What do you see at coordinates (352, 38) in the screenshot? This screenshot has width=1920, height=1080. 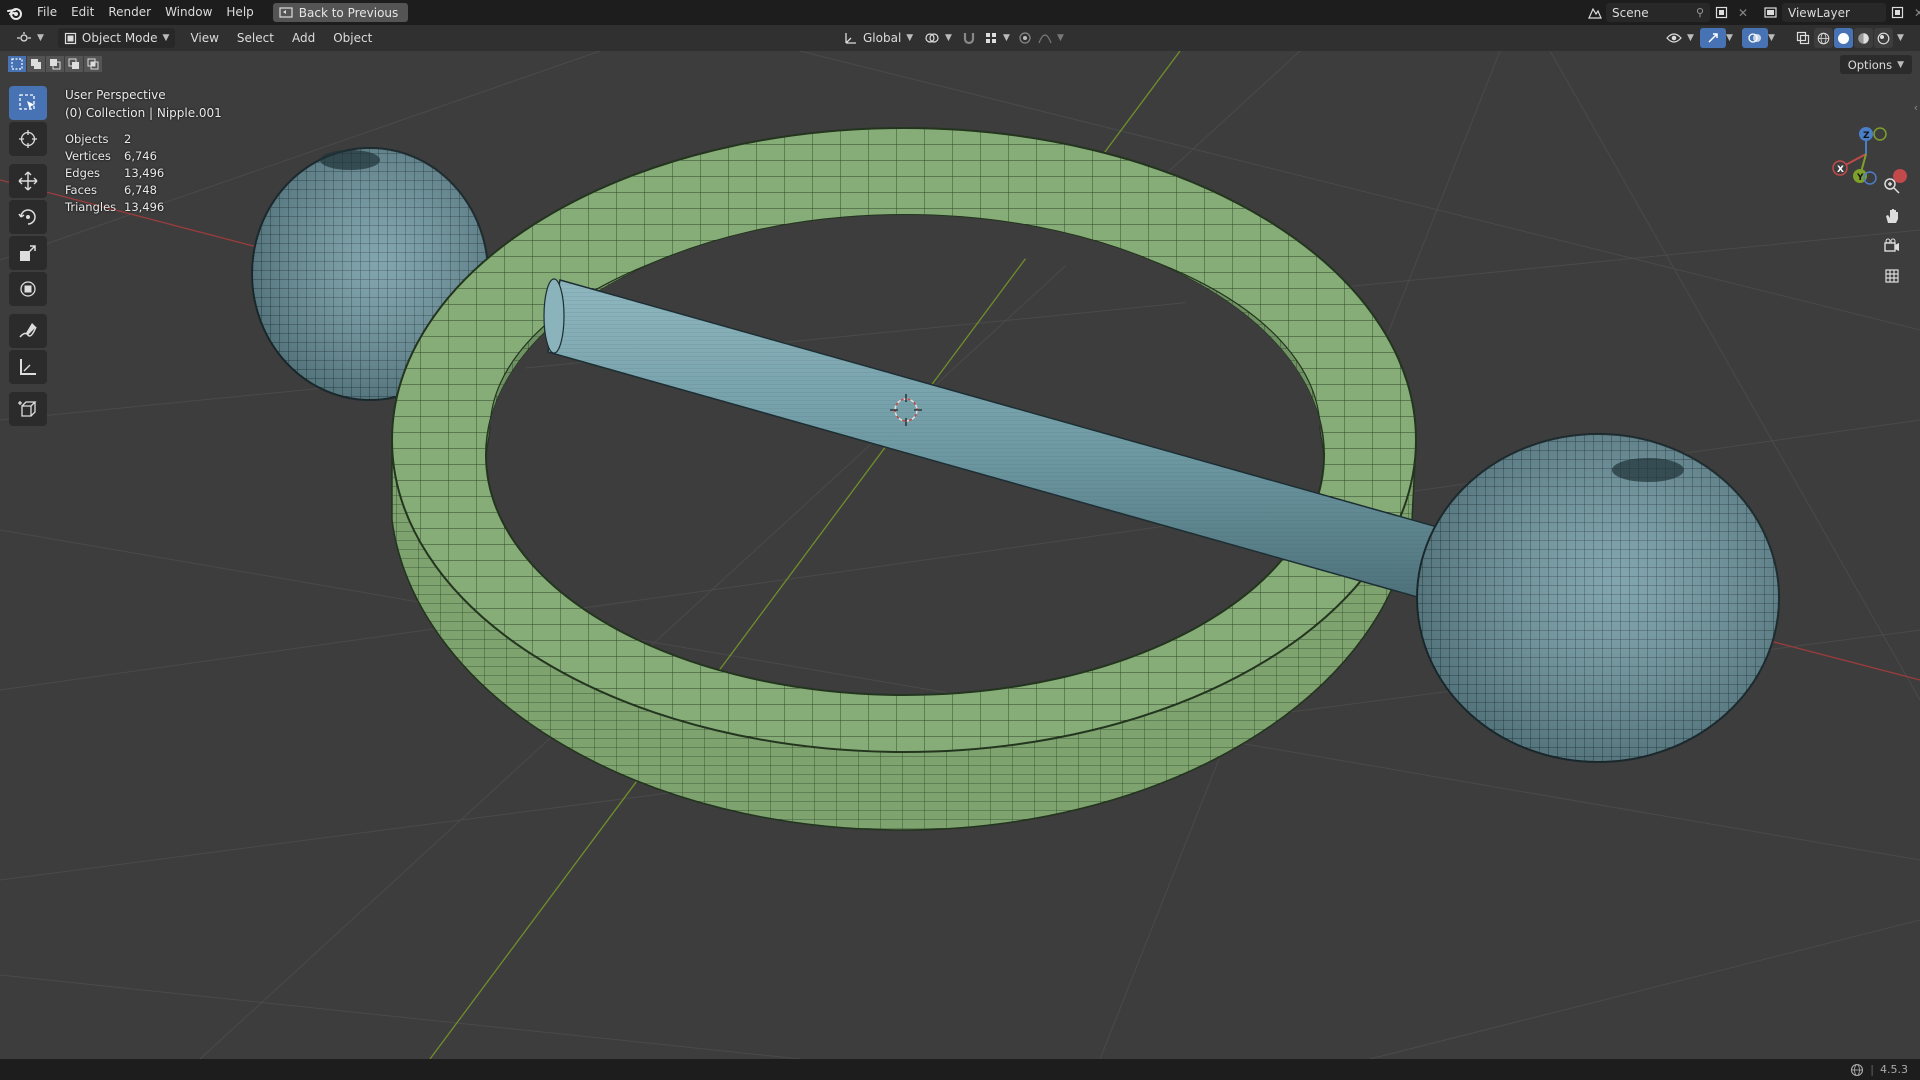 I see `menu-object: Object` at bounding box center [352, 38].